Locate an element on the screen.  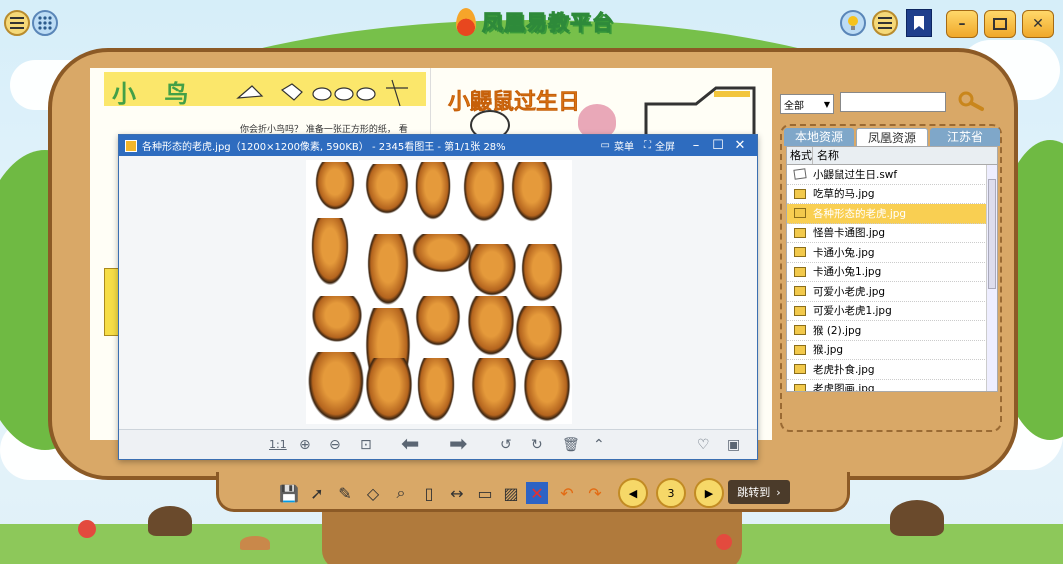
file-list-item: 可爱小老虎1.jpg is located at coordinates (892, 311).